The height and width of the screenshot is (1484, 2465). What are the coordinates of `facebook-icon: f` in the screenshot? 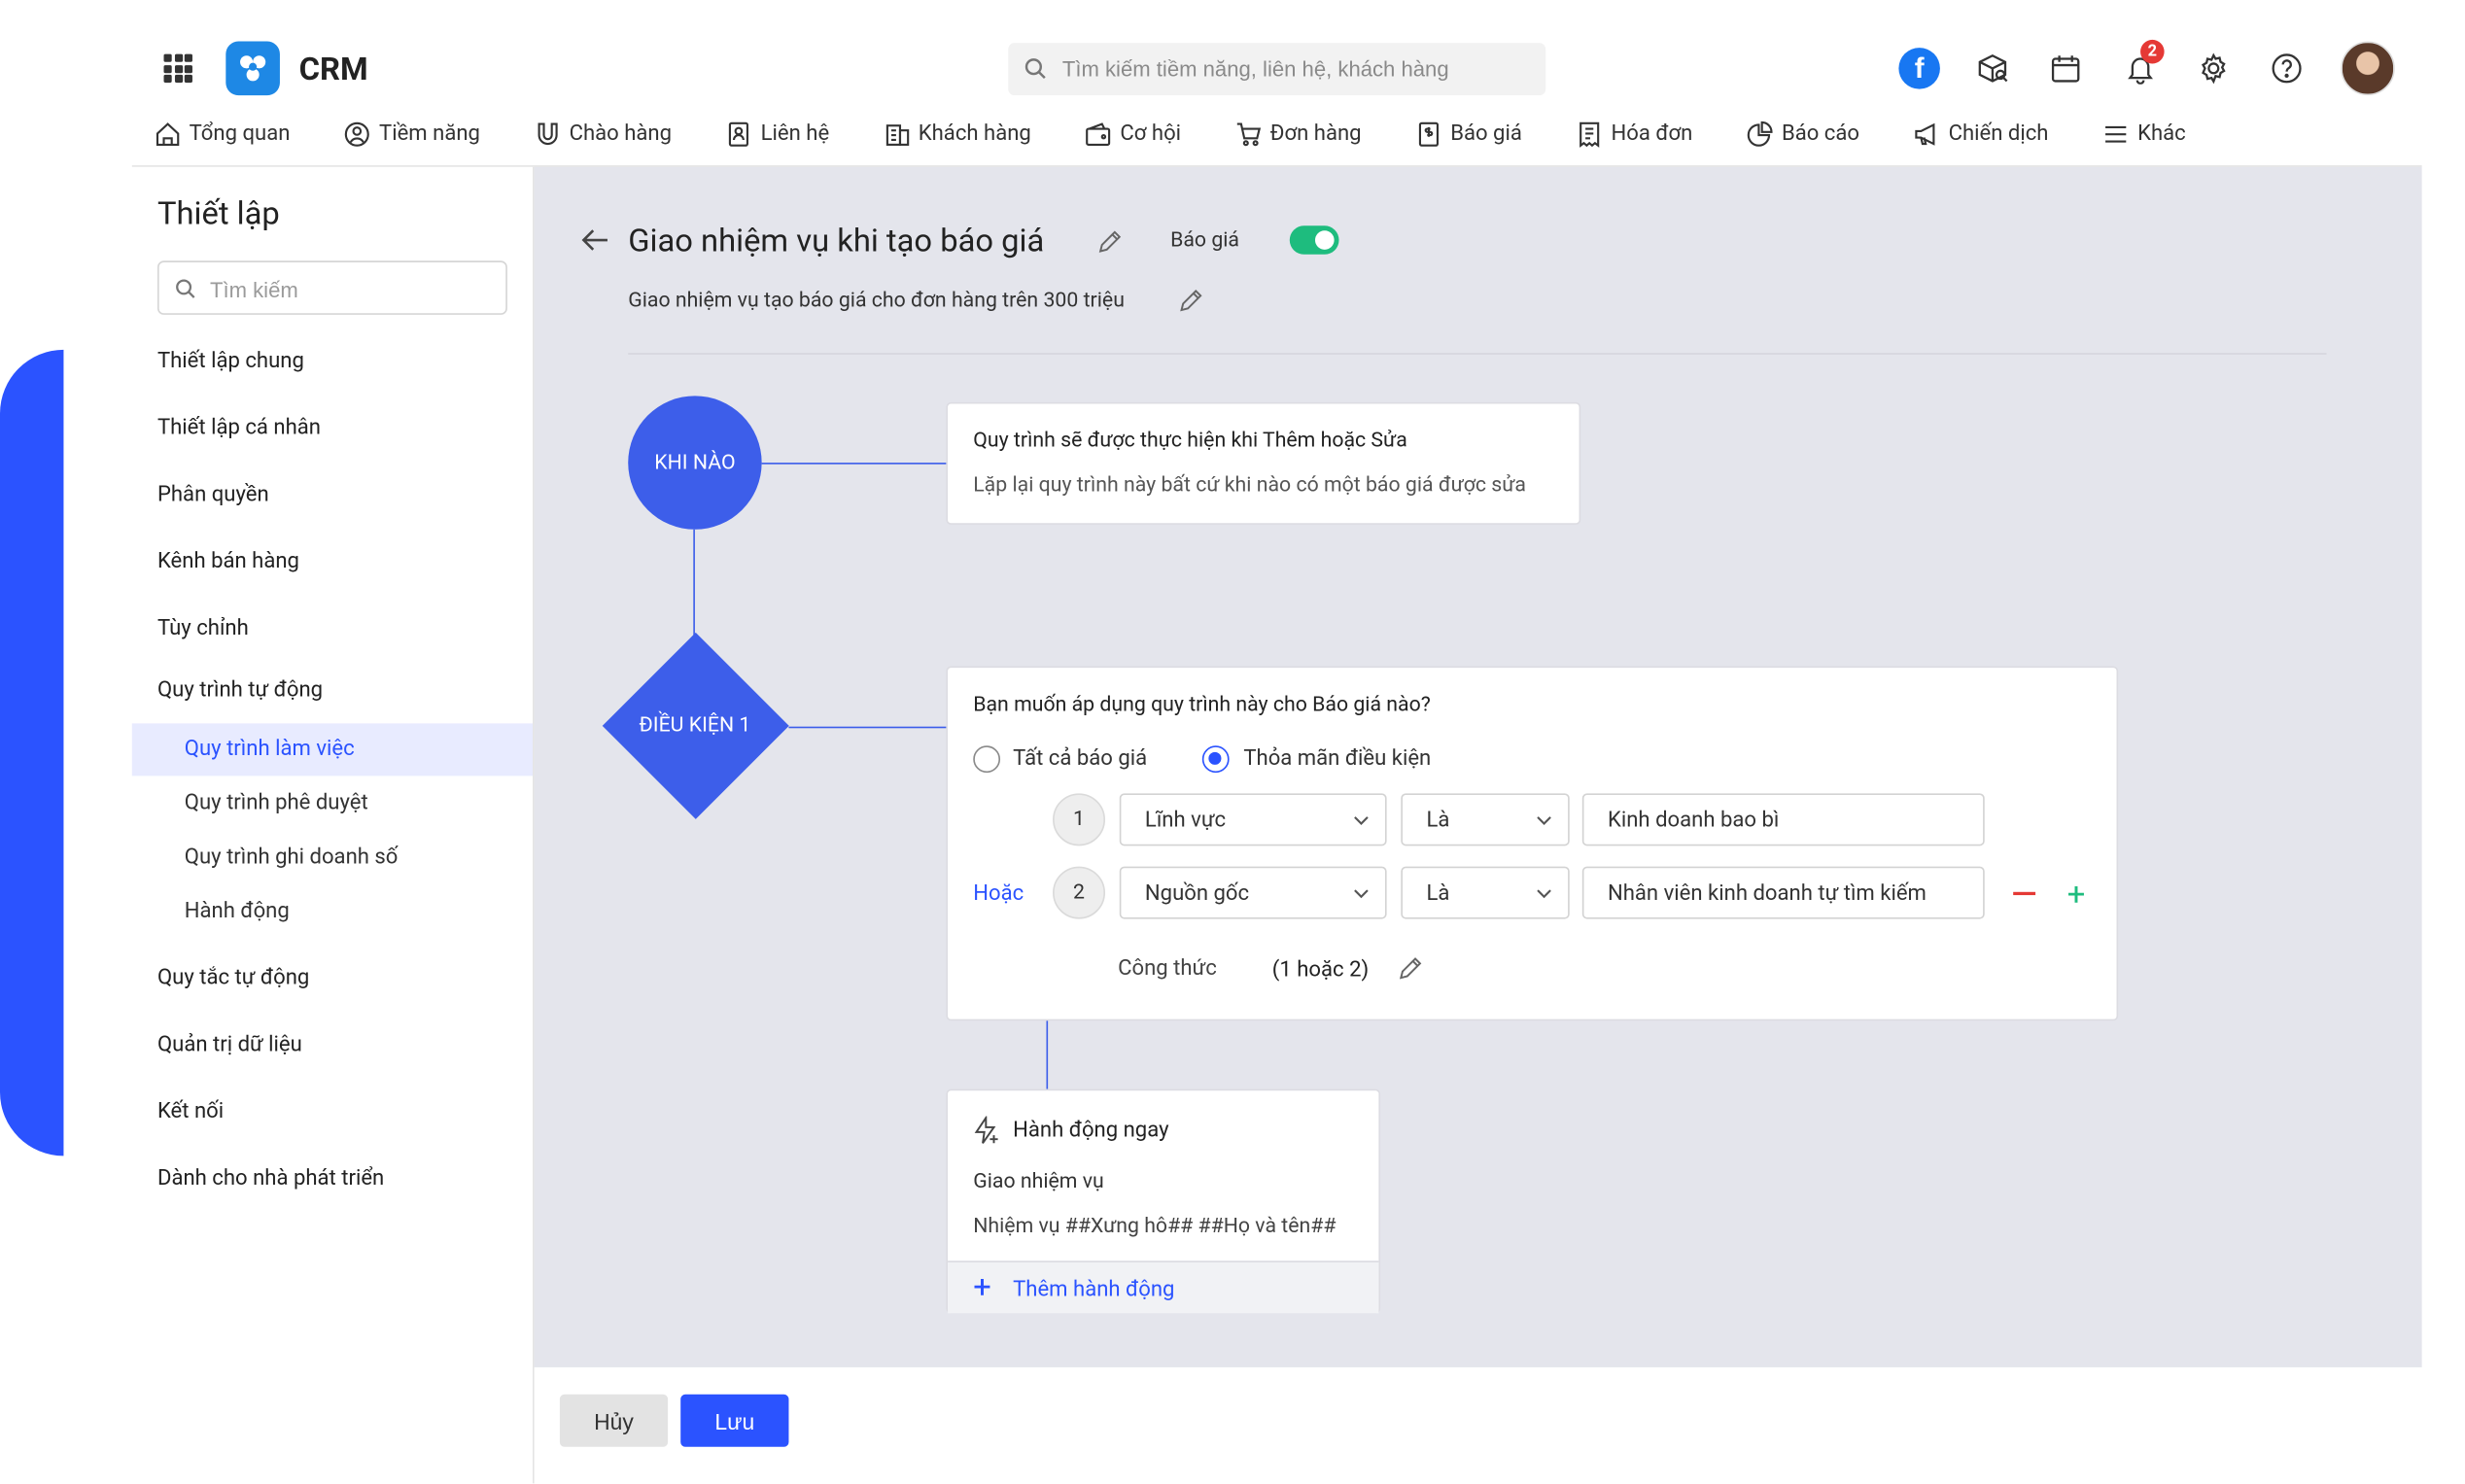 It's located at (1919, 68).